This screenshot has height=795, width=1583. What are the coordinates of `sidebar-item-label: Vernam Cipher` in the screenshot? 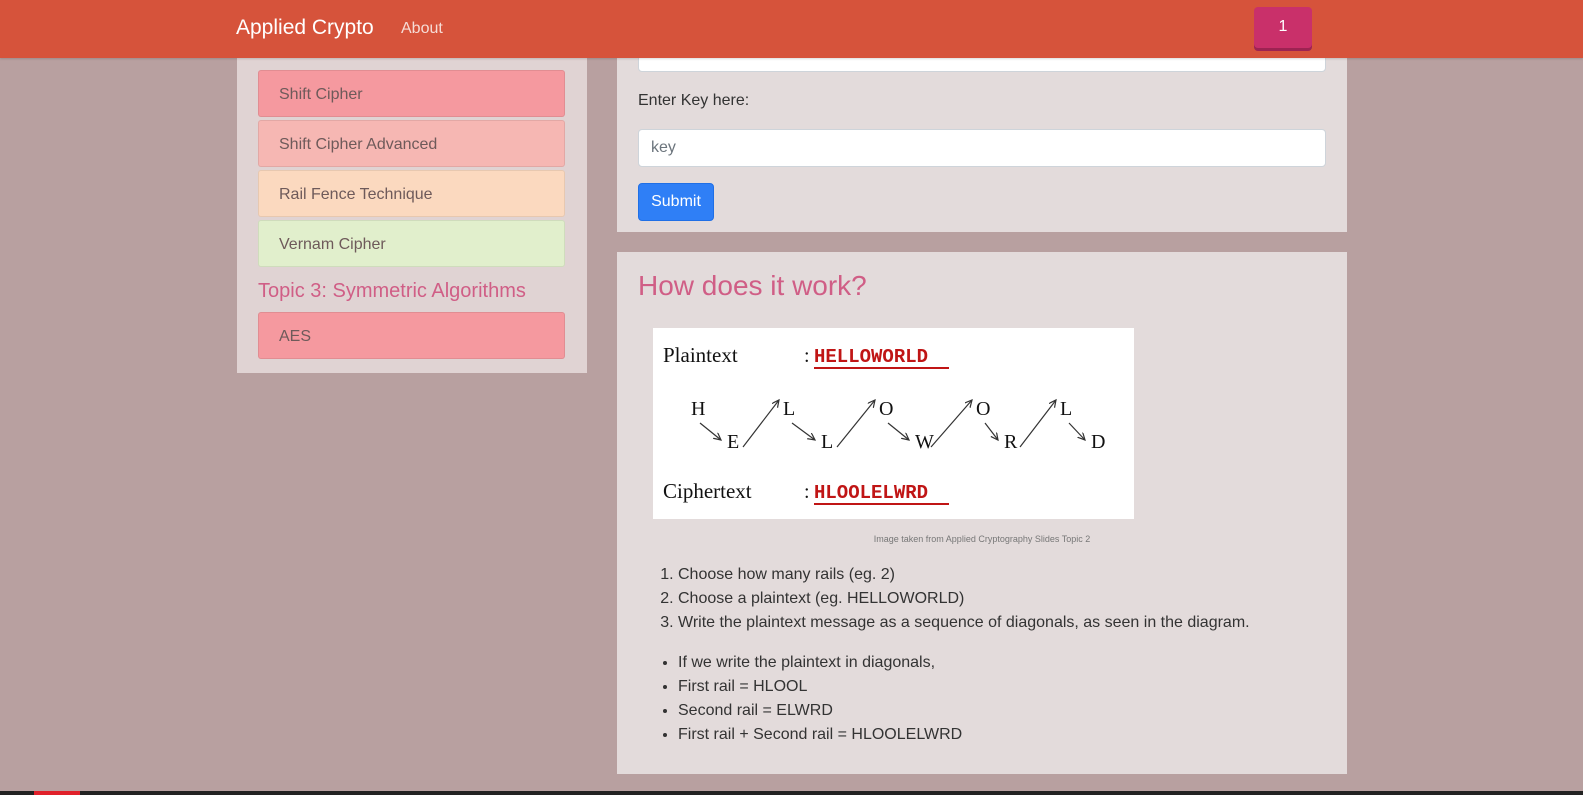 It's located at (332, 244).